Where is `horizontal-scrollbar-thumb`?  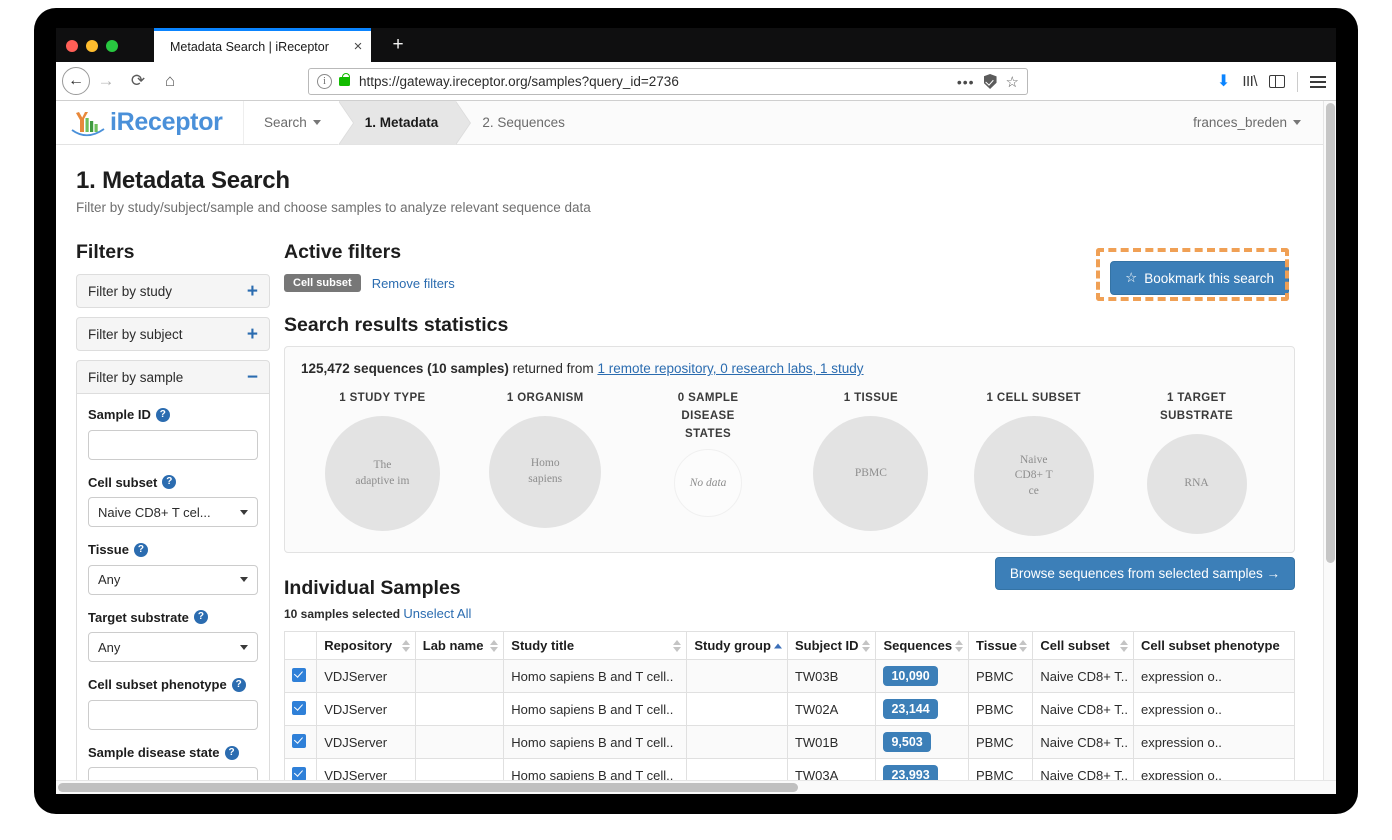
horizontal-scrollbar-thumb is located at coordinates (428, 787).